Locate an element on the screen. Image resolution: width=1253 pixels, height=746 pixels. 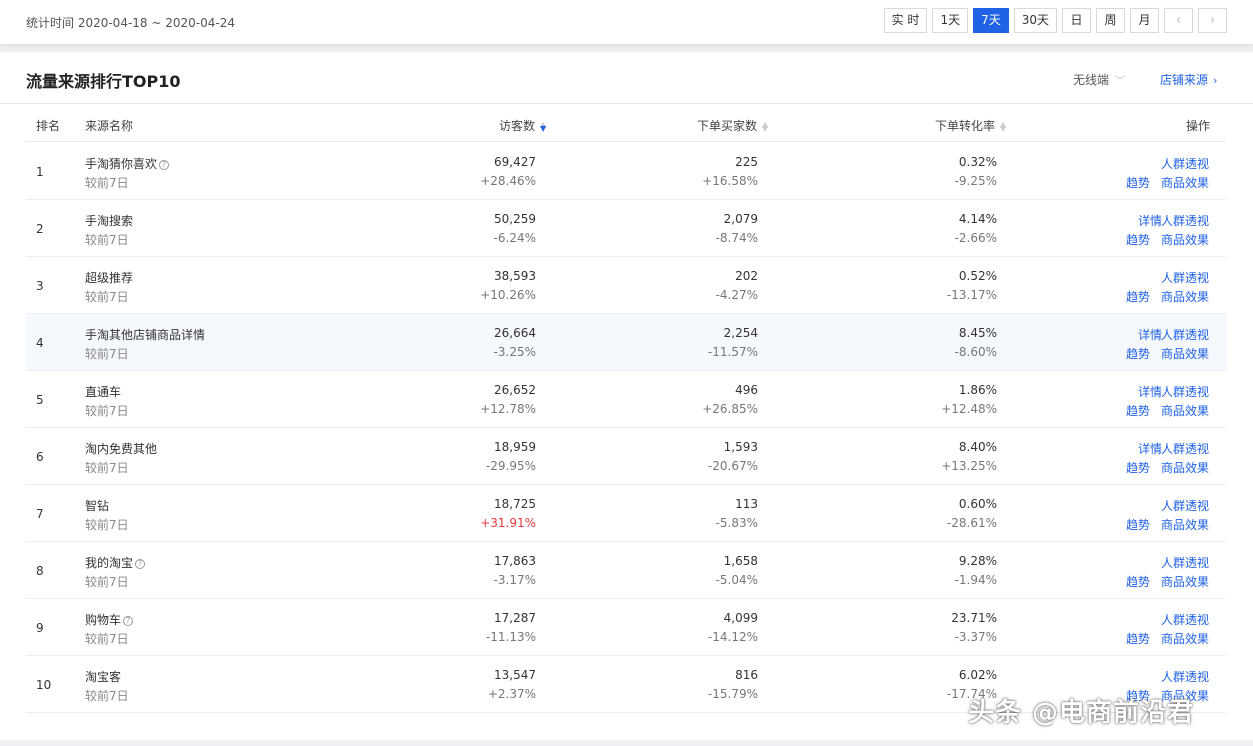
store-source-link: 店铺来源 › is located at coordinates (1188, 79).